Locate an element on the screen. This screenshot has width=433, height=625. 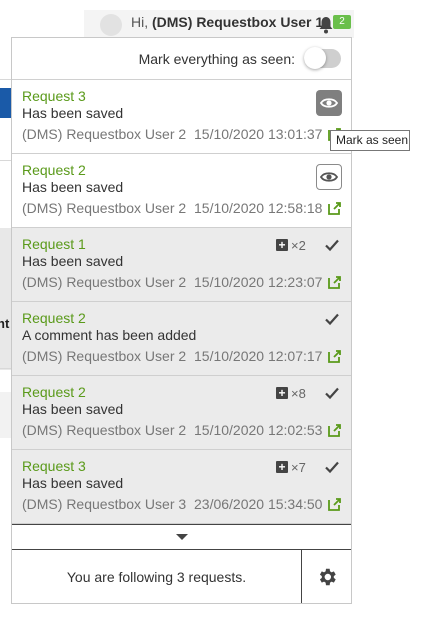
request-link: Request 1 is located at coordinates (54, 244).